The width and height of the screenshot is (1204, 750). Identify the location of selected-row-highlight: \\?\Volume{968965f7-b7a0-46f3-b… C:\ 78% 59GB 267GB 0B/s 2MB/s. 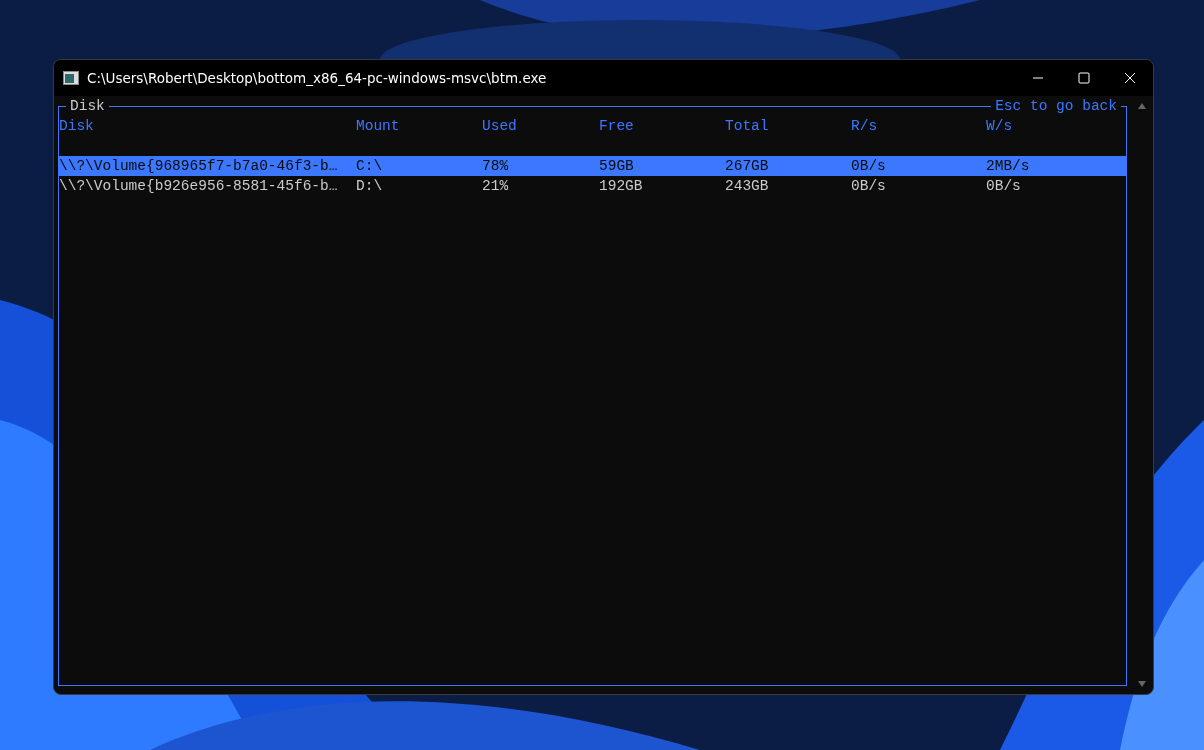
(592, 166).